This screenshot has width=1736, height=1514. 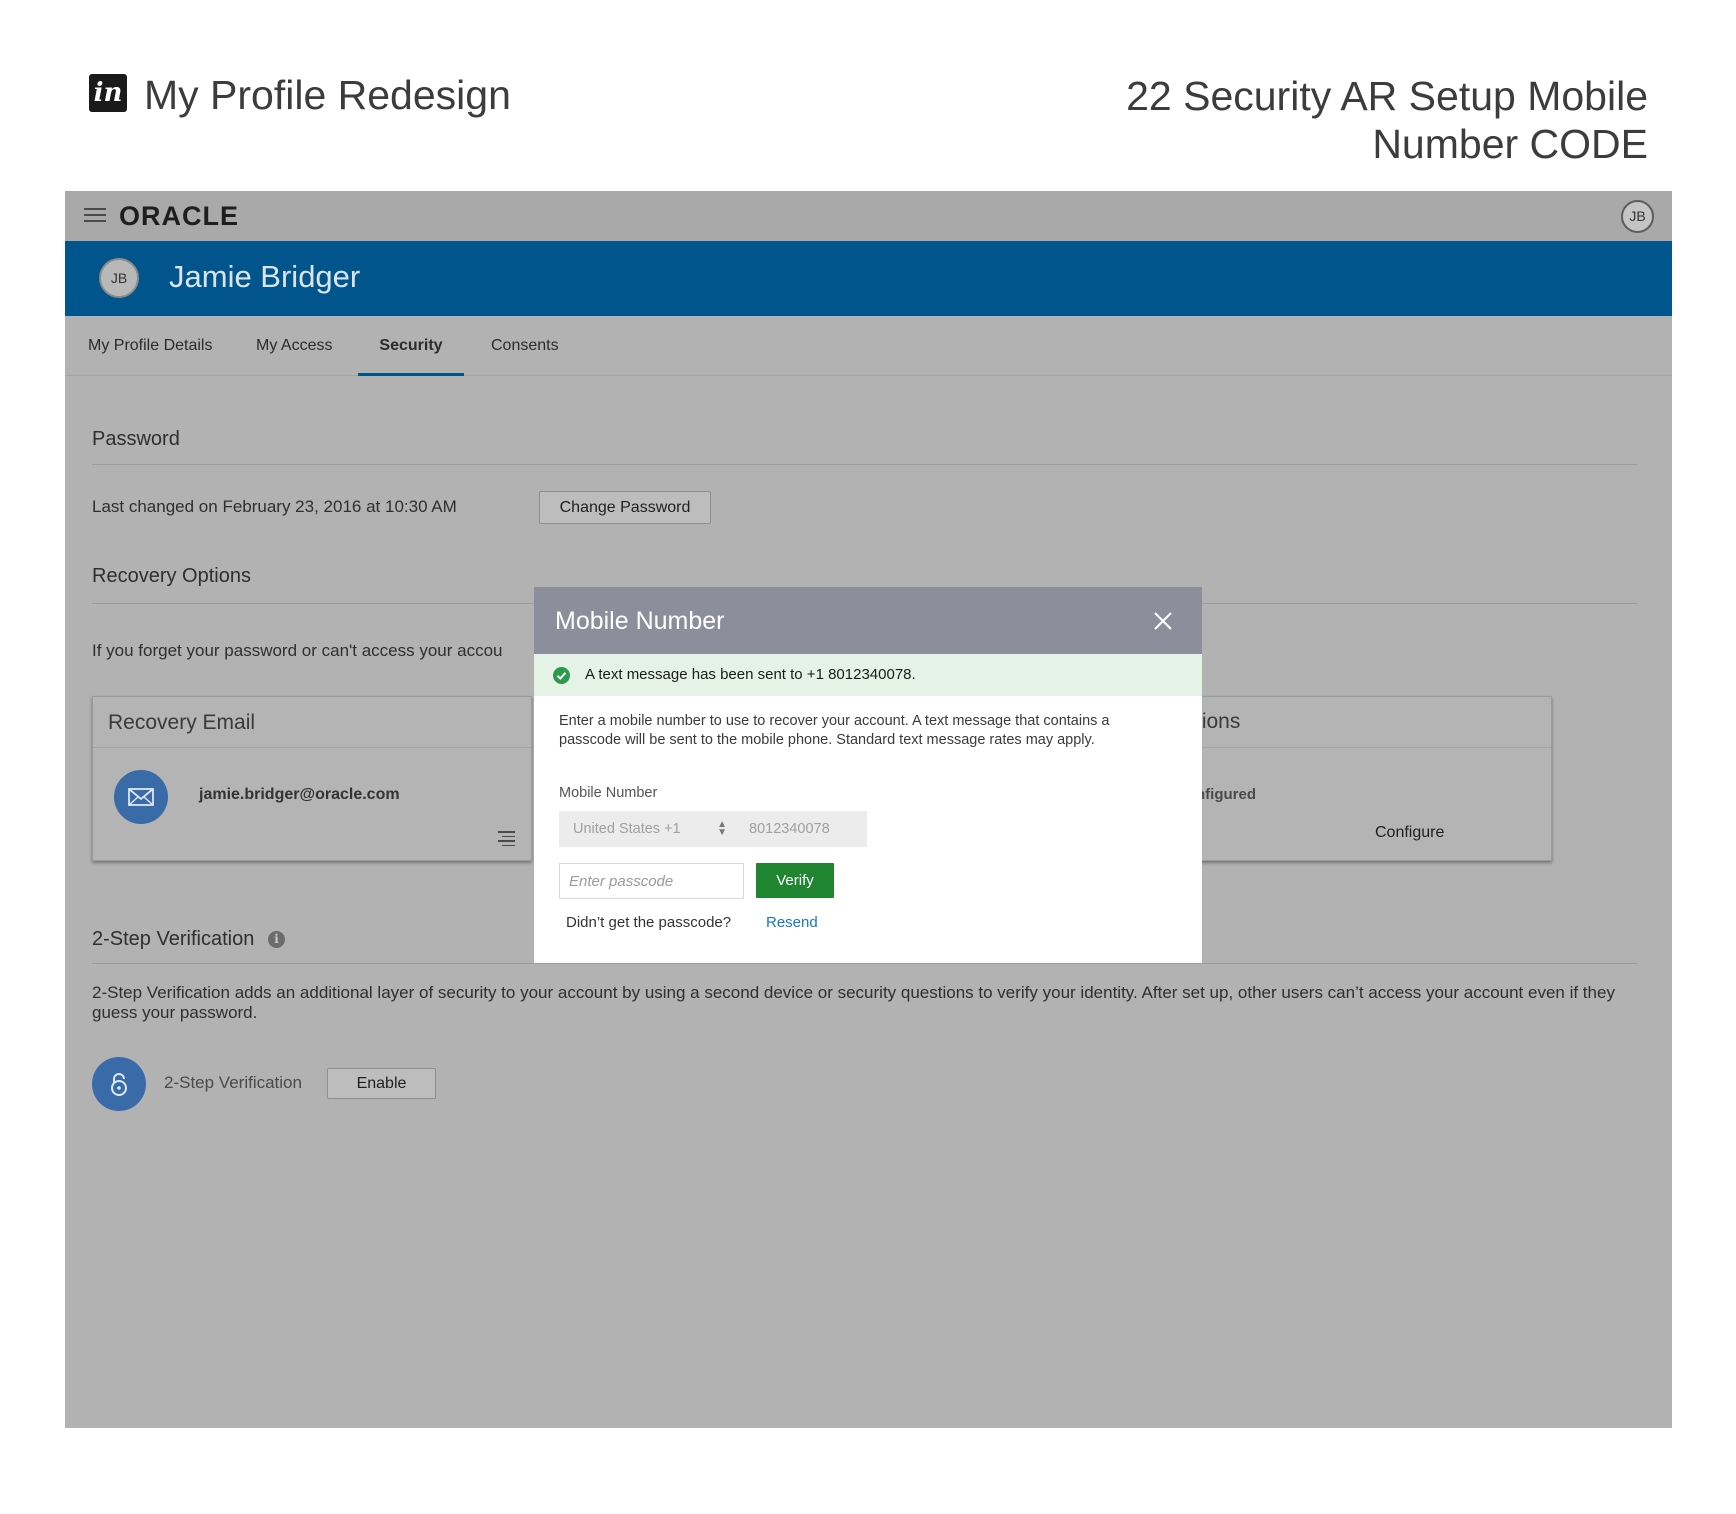 I want to click on invision-logo-icon: in, so click(x=108, y=93).